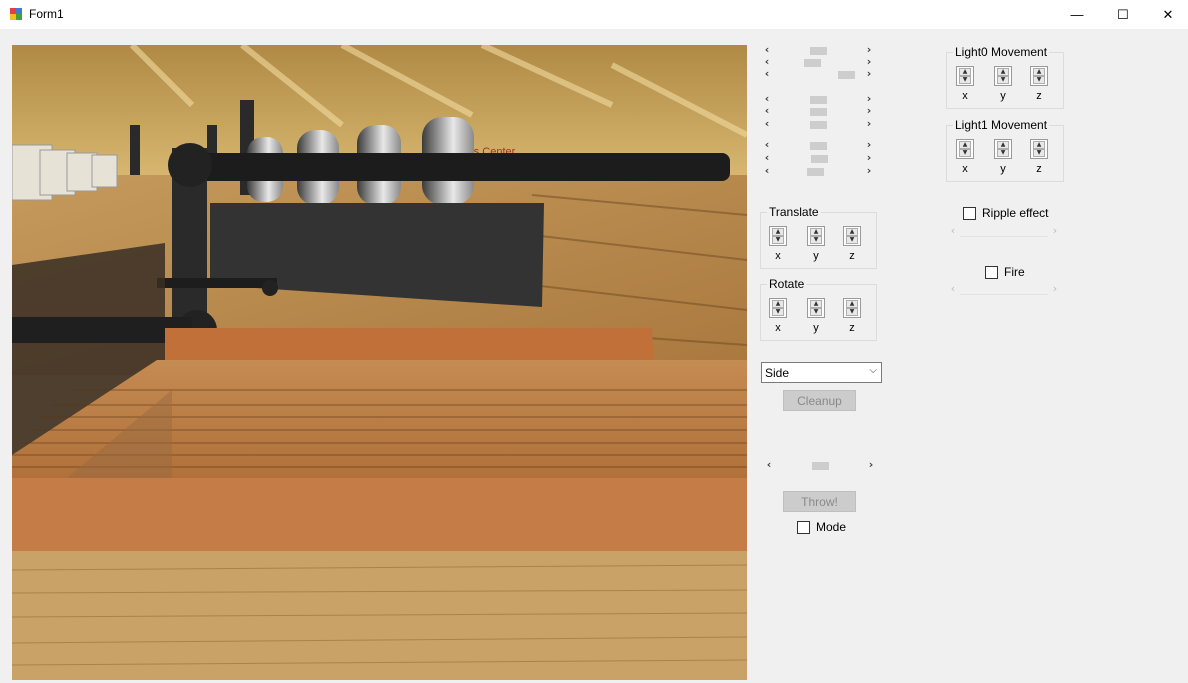 The height and width of the screenshot is (683, 1188). I want to click on rotate-x-spinner: ▲ ▼, so click(778, 308).